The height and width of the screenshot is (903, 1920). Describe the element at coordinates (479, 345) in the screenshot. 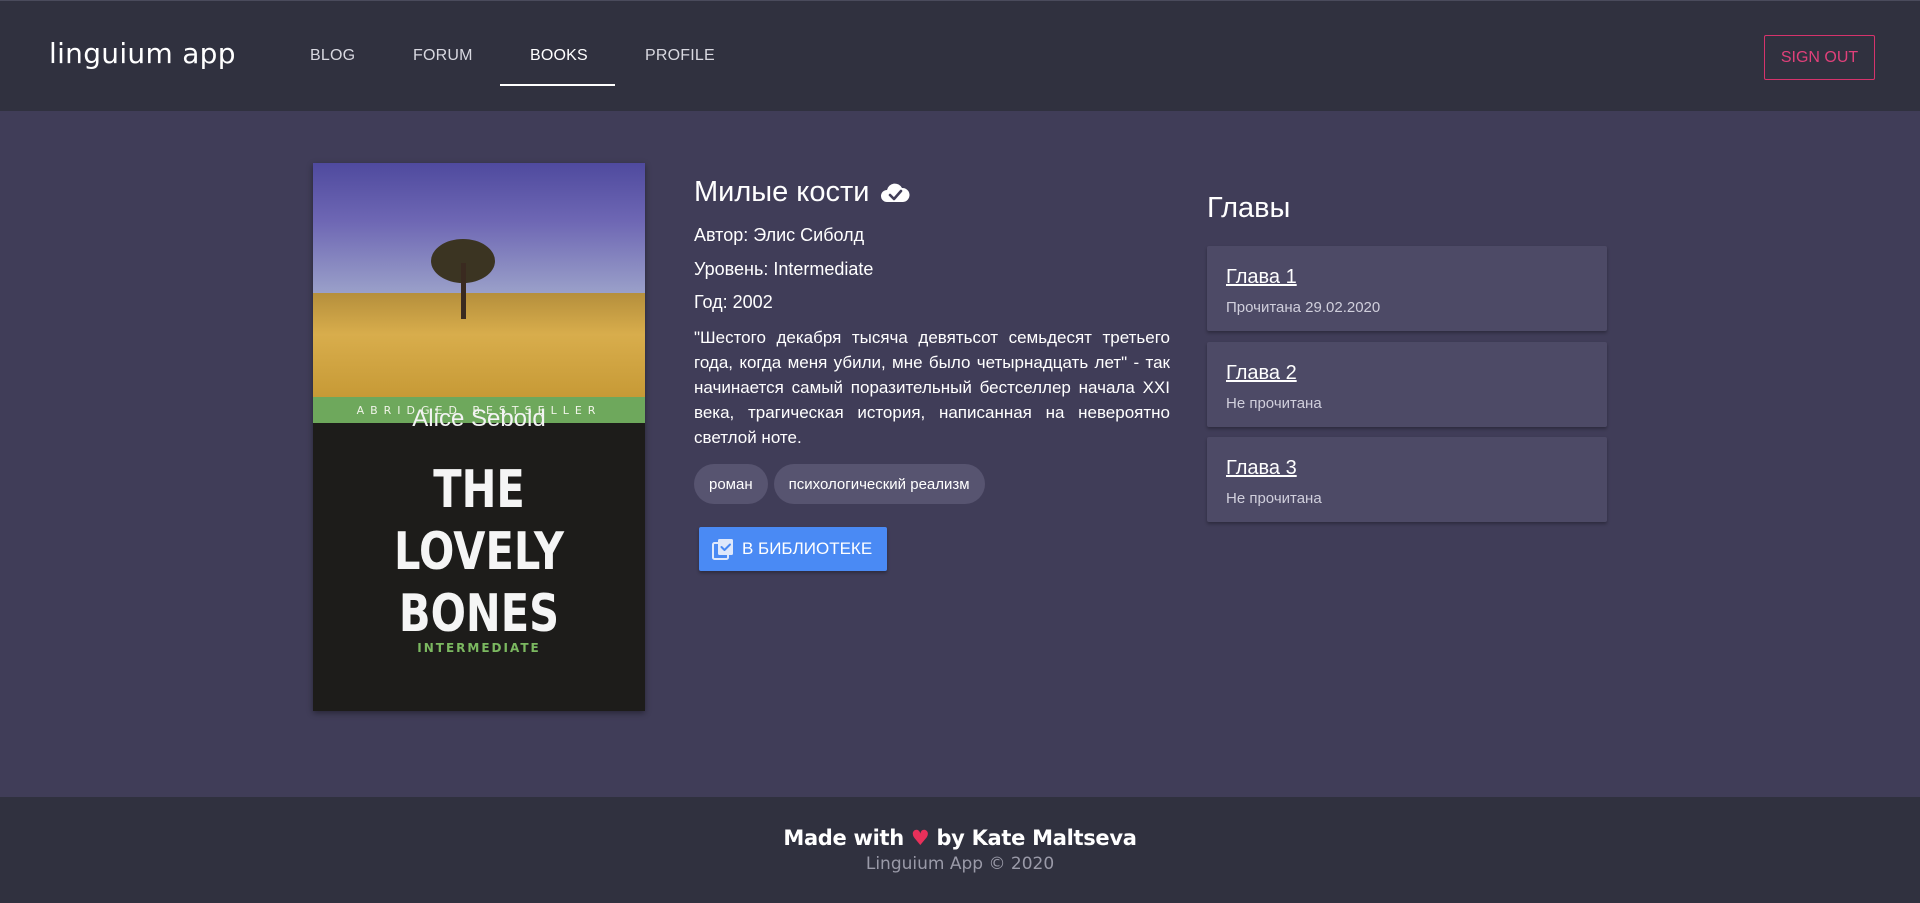

I see `cover-field` at that location.